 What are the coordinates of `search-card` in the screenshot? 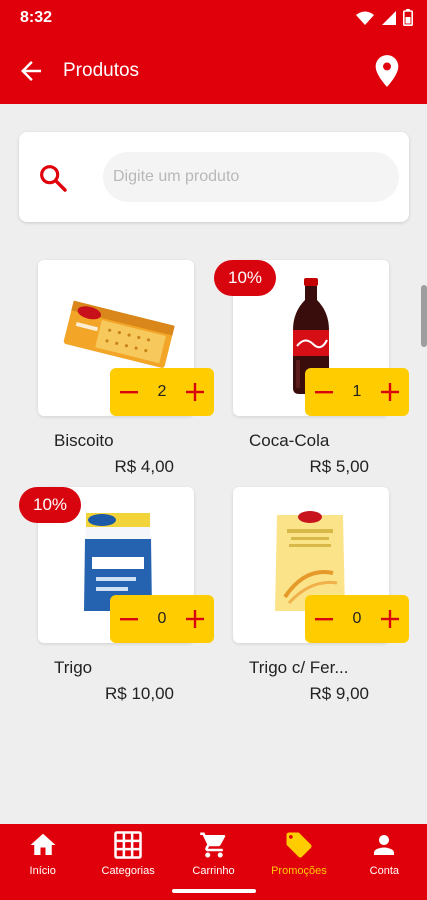 It's located at (214, 177).